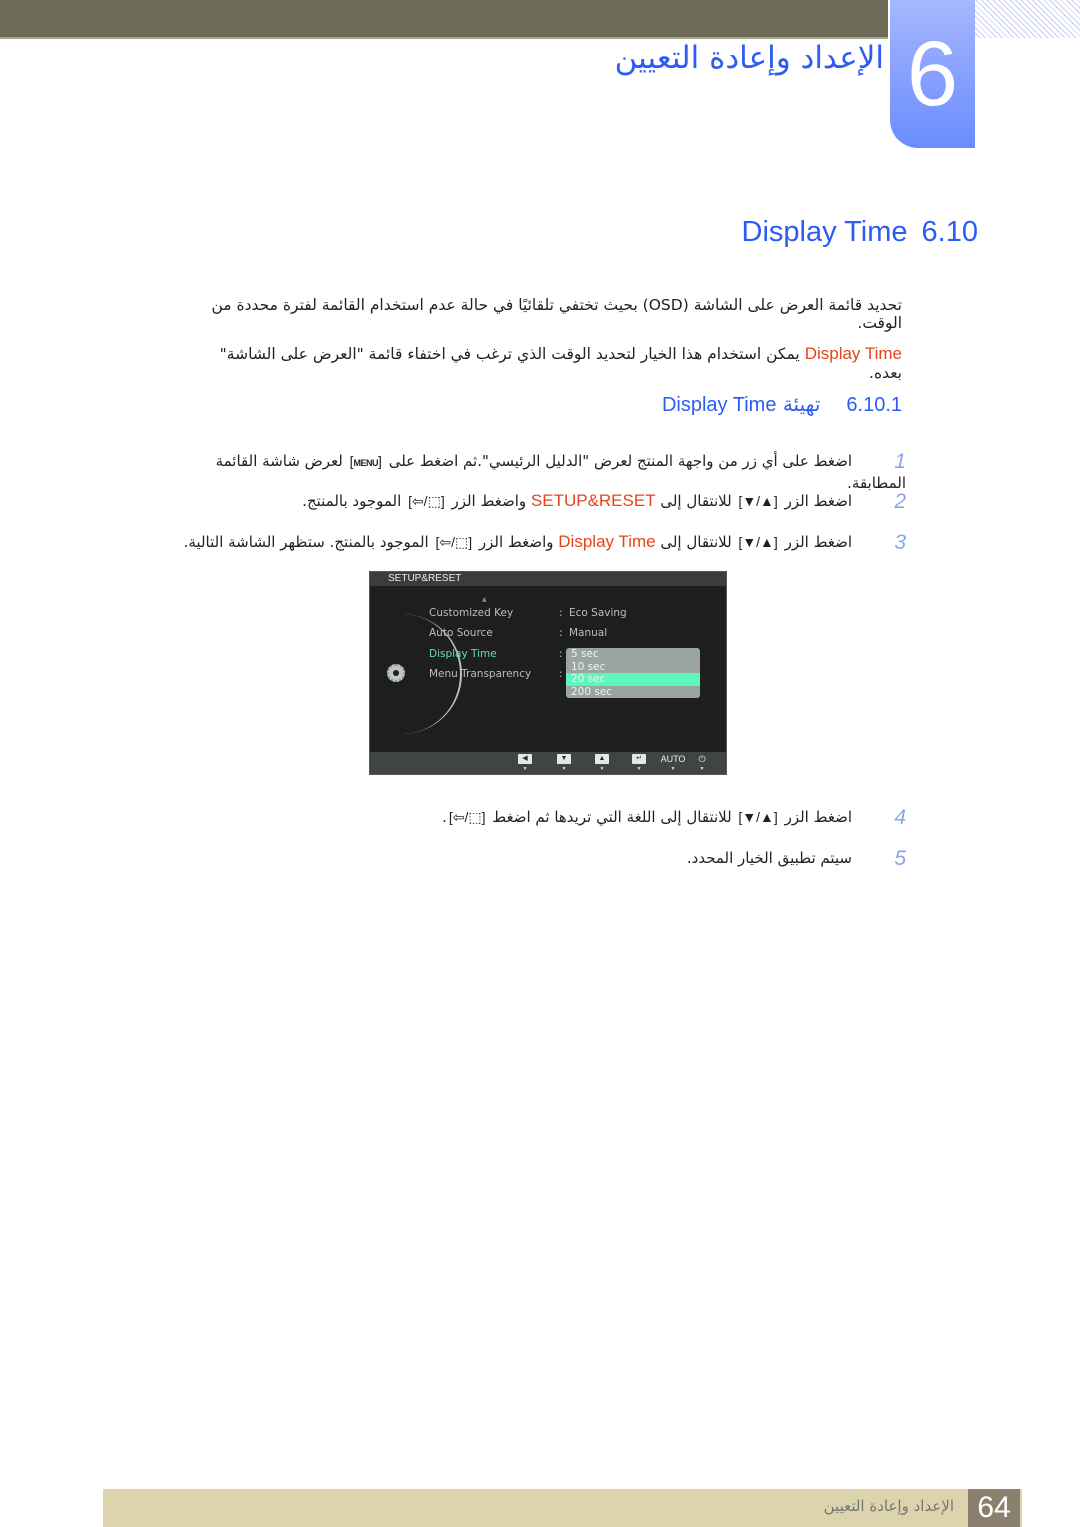  I want to click on enter-button-icon: ↵ ▼, so click(639, 763).